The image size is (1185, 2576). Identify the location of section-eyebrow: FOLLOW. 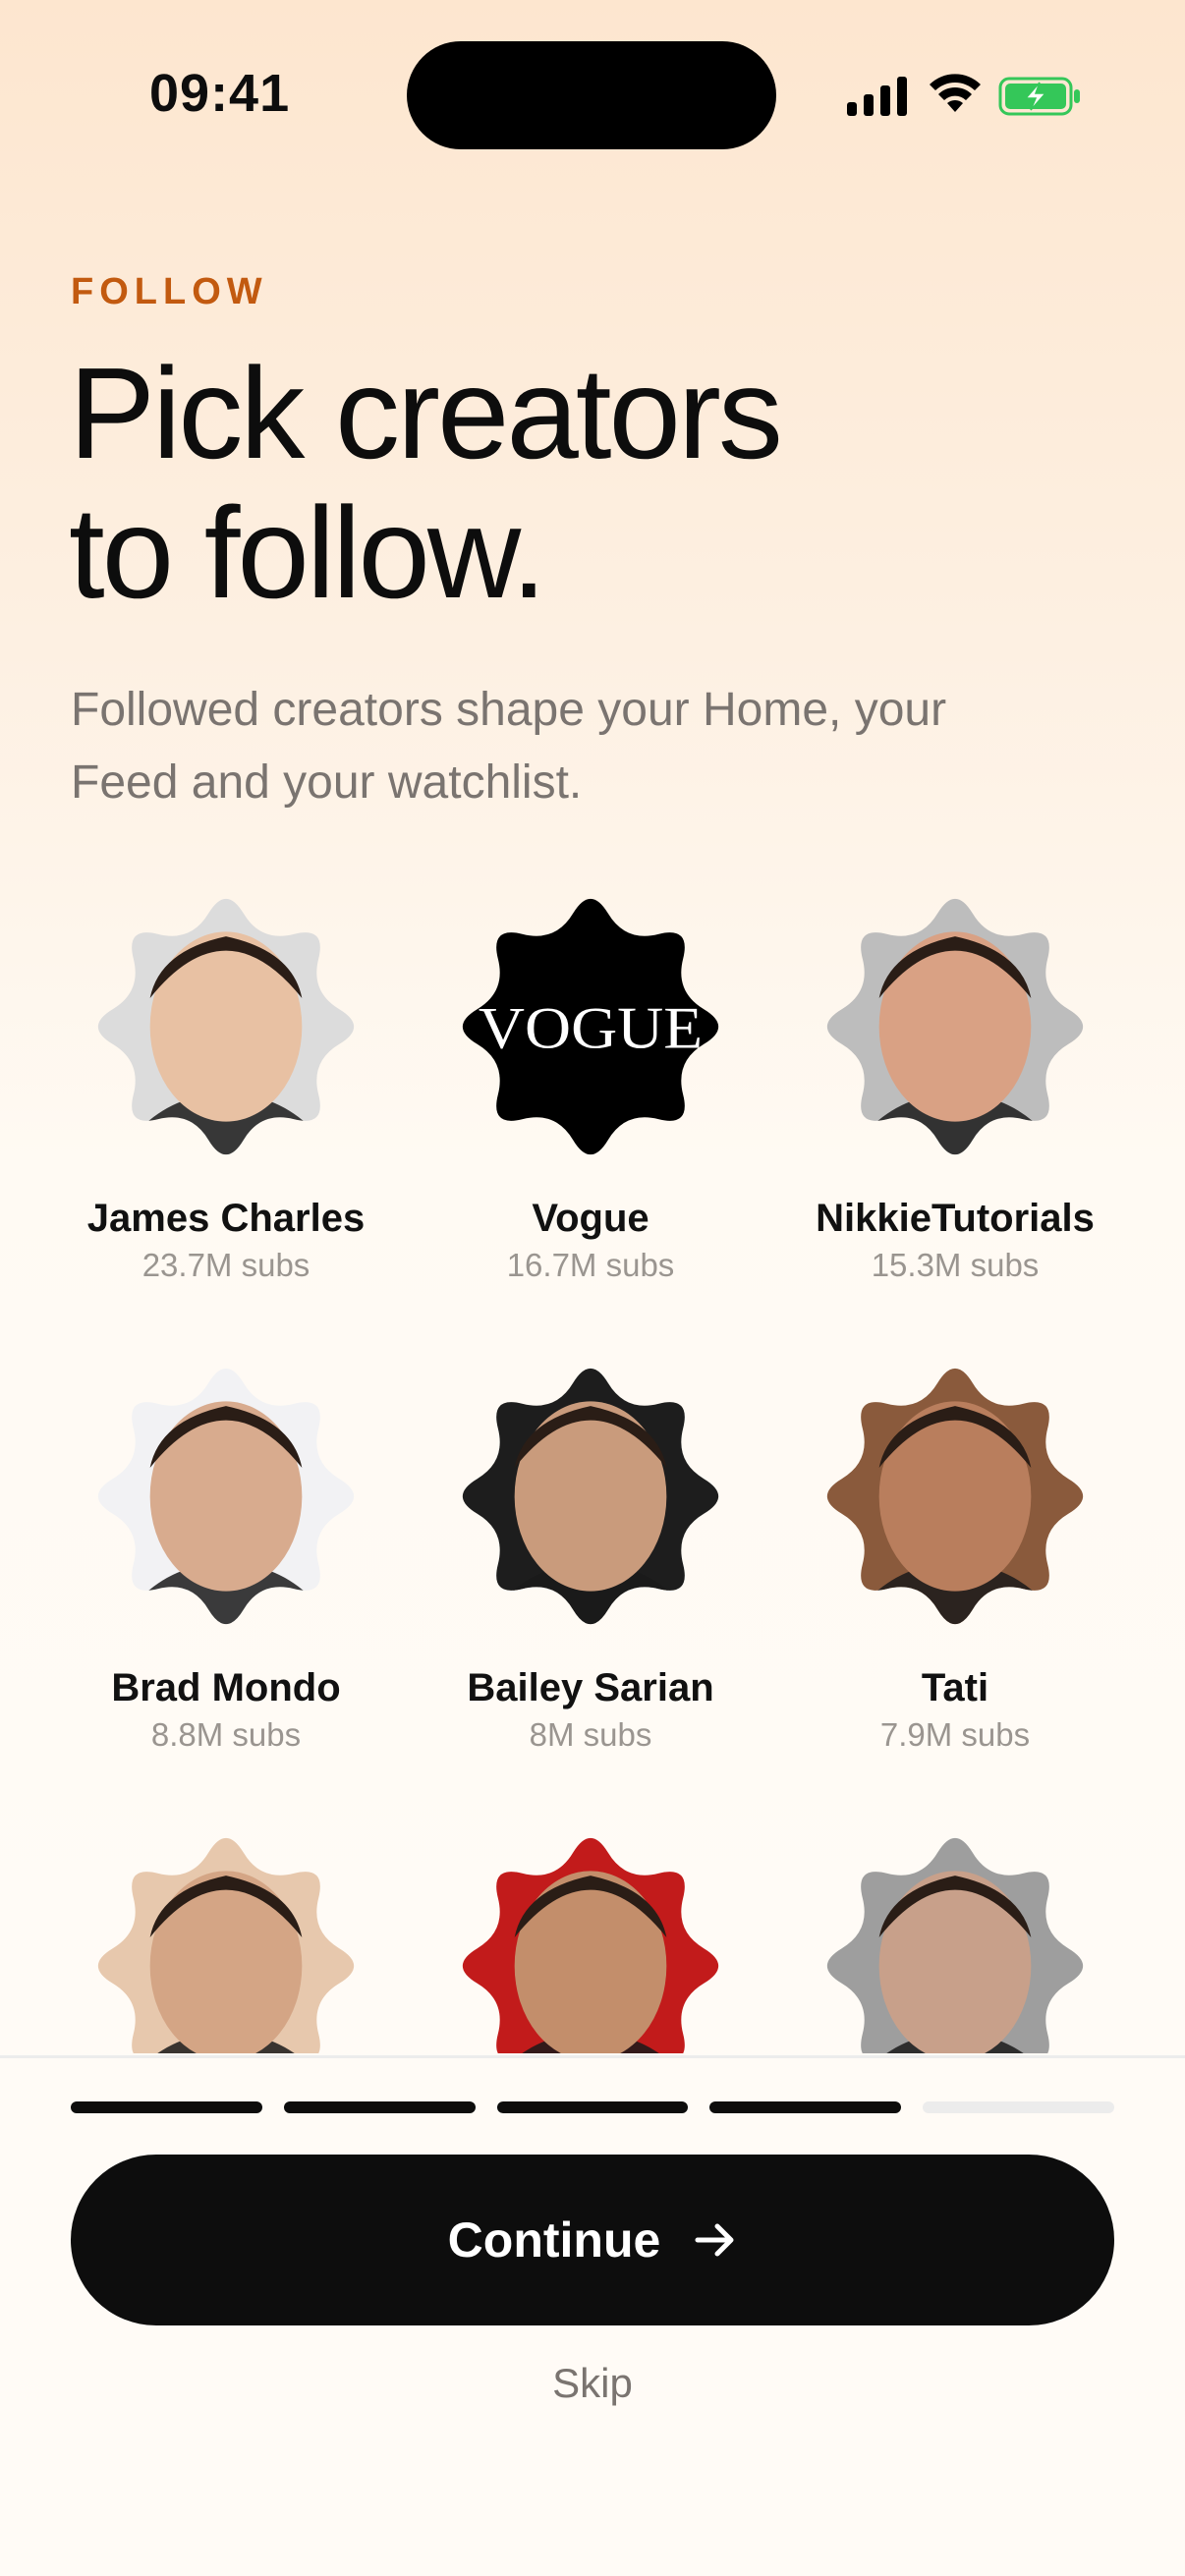
(169, 291).